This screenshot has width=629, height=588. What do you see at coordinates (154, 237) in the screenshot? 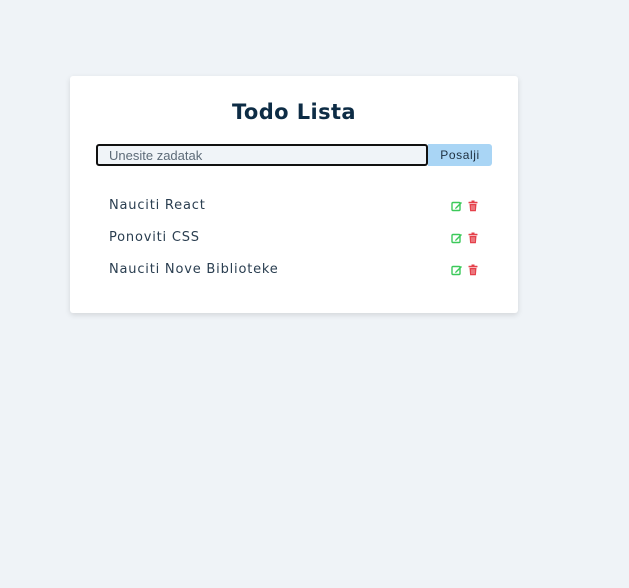
I see `todo-text: Ponoviti CSS` at bounding box center [154, 237].